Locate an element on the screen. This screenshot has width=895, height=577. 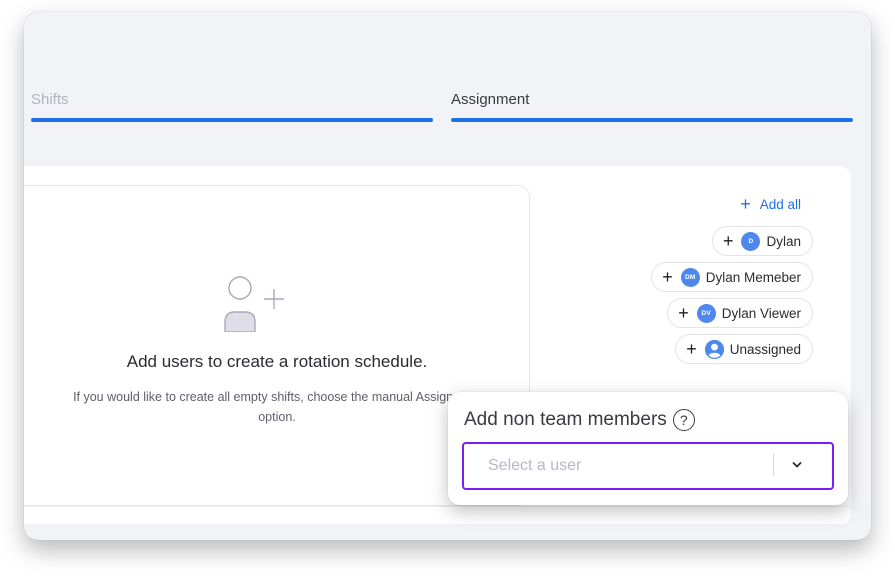
add-user-chip: + DV Dylan Viewer is located at coordinates (740, 313).